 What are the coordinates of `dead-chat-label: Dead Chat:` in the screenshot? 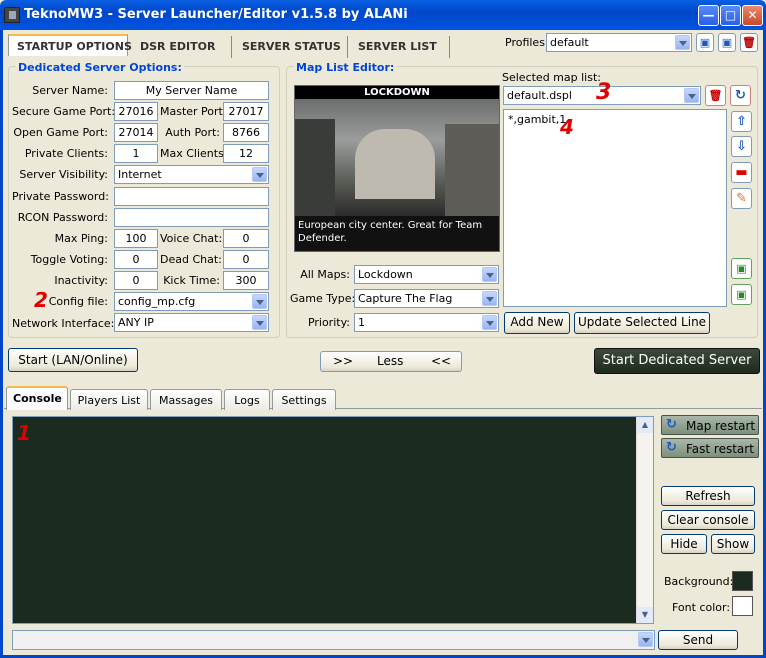 It's located at (191, 259).